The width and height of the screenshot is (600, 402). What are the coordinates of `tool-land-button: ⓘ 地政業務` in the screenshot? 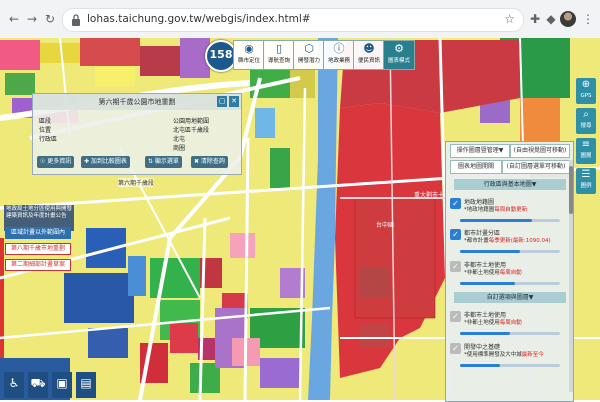 It's located at (339, 55).